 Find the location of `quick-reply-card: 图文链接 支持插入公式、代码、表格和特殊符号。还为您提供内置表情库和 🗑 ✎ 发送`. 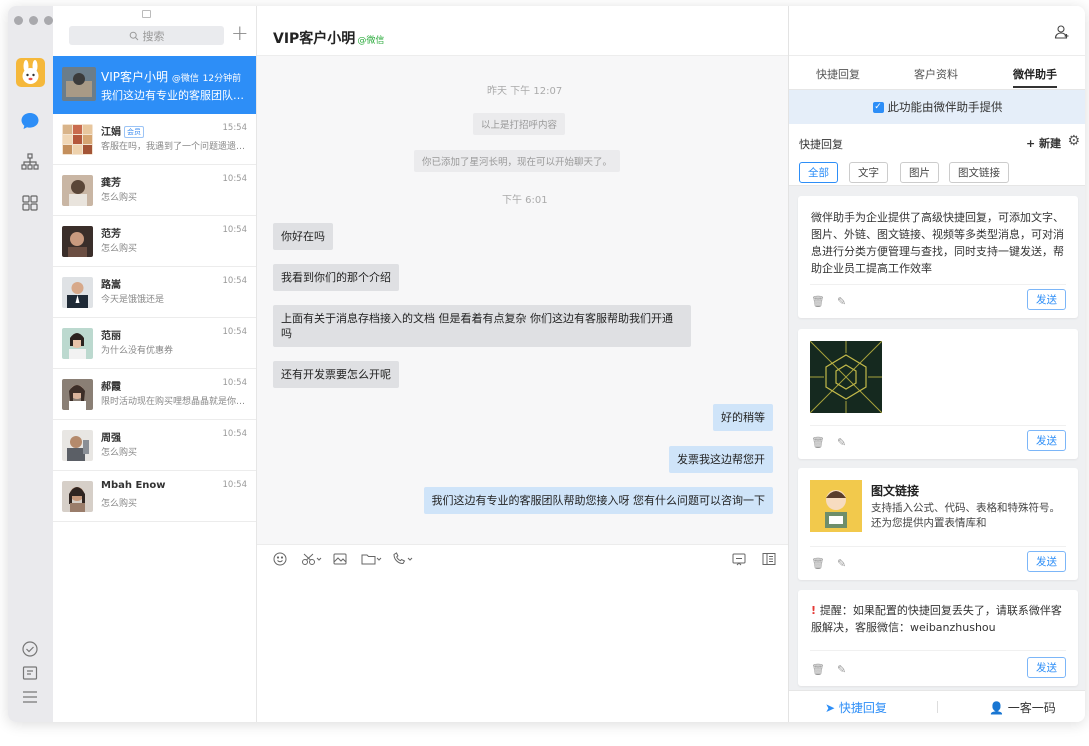

quick-reply-card: 图文链接 支持插入公式、代码、表格和特殊符号。还为您提供内置表情库和 🗑 ✎ 发送 is located at coordinates (938, 524).